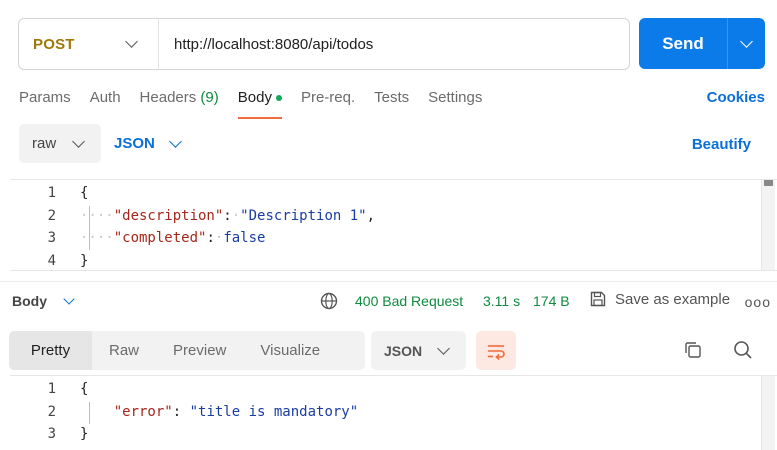  I want to click on tab-body: Body, so click(260, 104).